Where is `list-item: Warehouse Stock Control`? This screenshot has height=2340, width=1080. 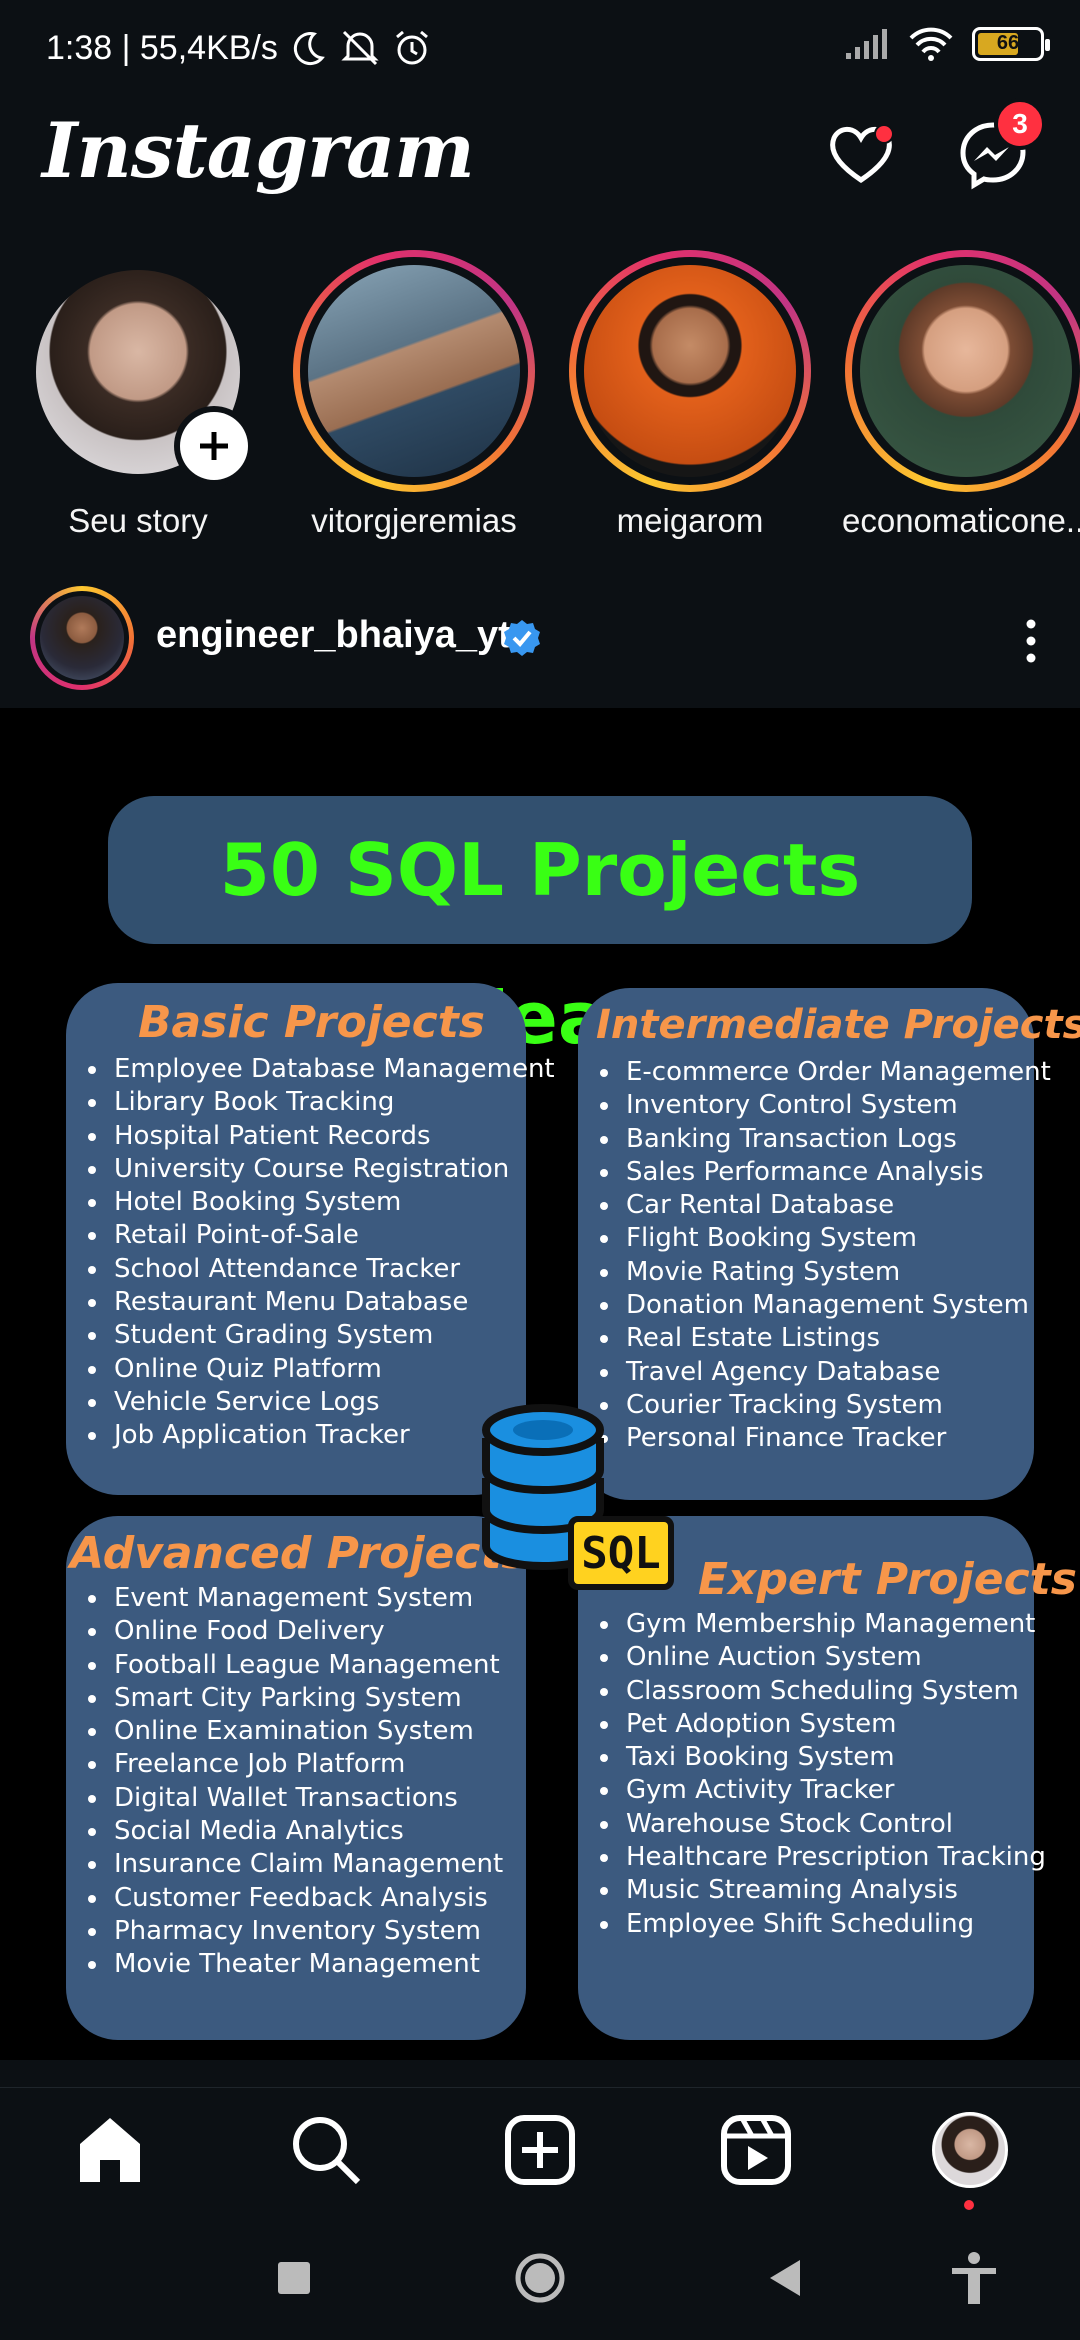 list-item: Warehouse Stock Control is located at coordinates (823, 1824).